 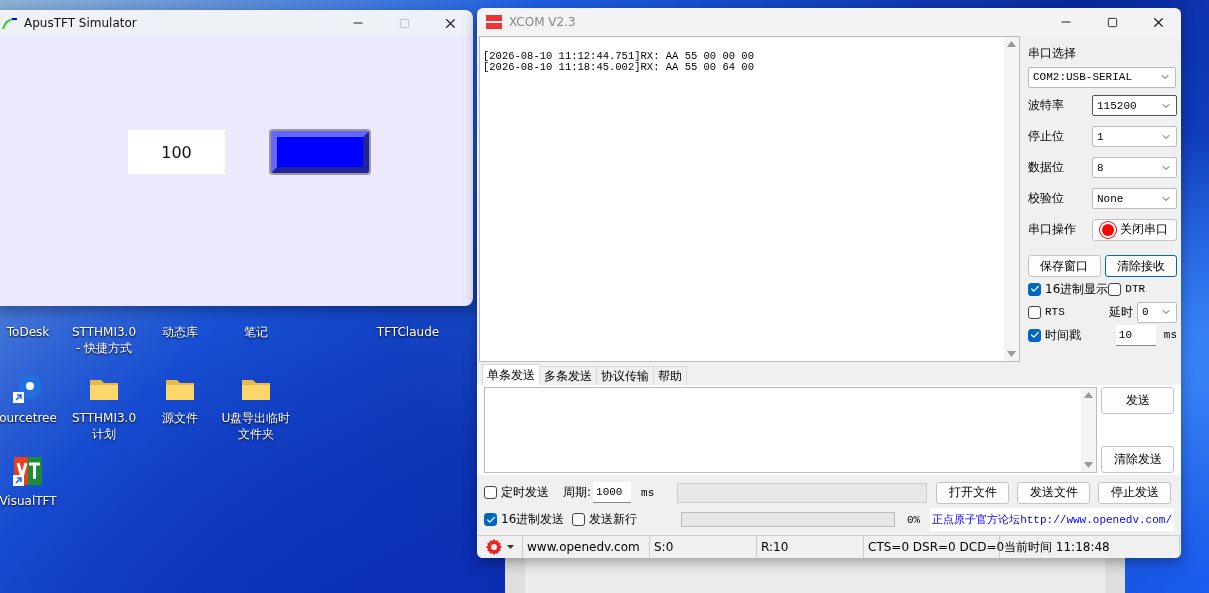 I want to click on operation-label: 串口操作, so click(x=1052, y=229).